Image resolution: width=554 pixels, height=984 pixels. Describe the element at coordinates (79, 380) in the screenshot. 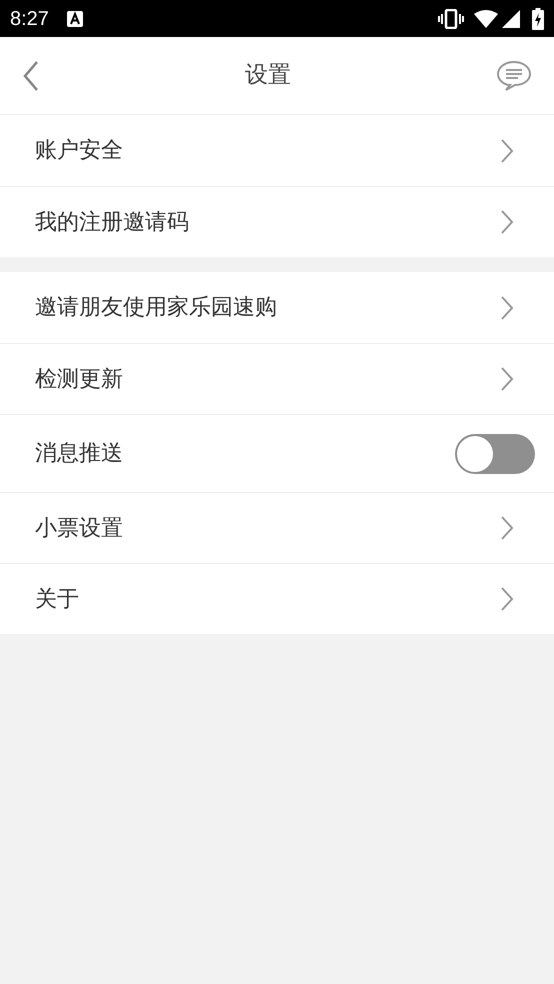

I see `setting-label: 检测更新` at that location.